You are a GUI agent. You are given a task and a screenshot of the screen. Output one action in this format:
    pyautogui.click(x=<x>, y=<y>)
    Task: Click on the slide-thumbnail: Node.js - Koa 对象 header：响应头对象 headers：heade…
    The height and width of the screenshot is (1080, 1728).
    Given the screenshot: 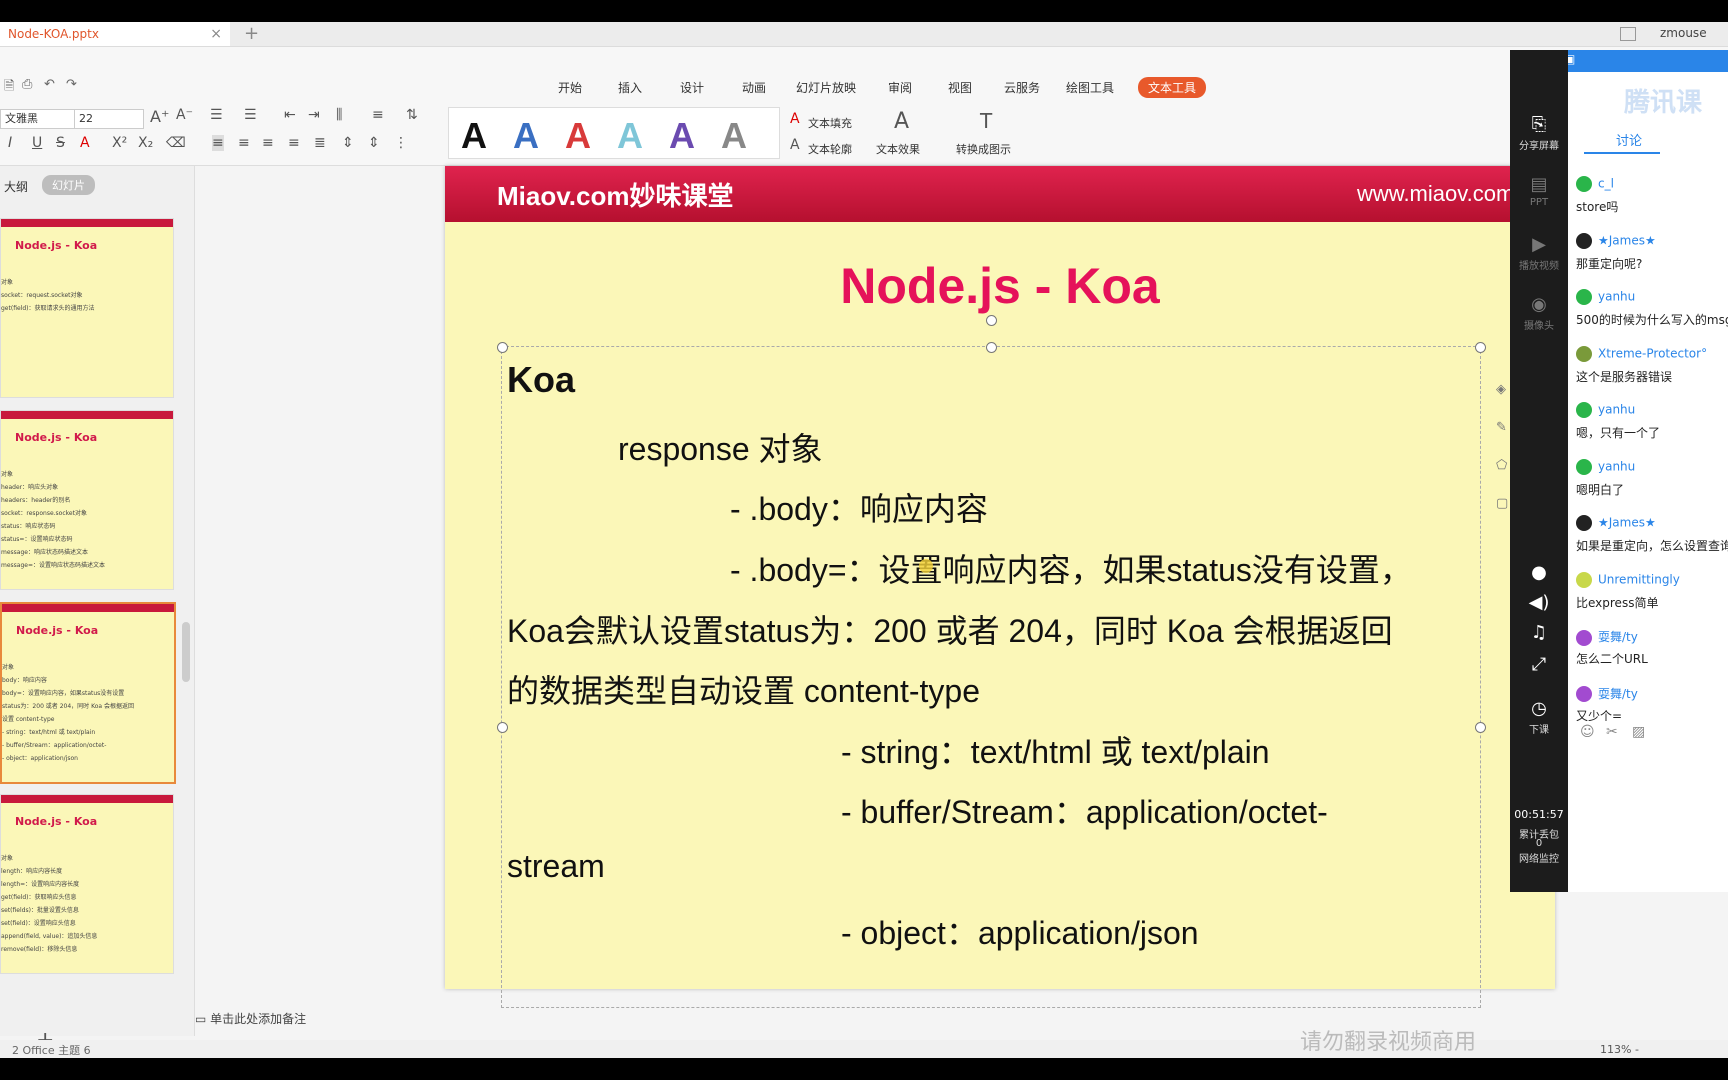 What is the action you would take?
    pyautogui.click(x=87, y=500)
    